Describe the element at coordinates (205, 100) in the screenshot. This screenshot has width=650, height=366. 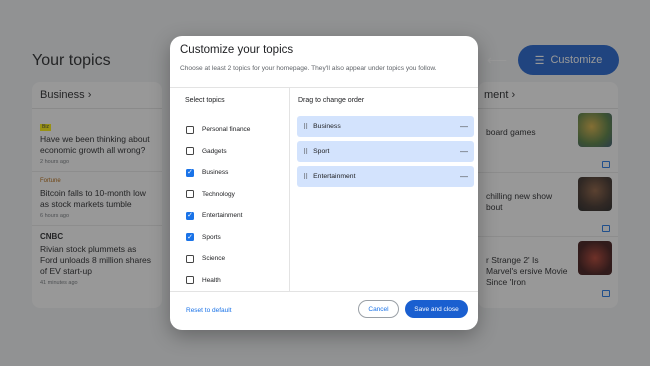
I see `select-topics-heading: Select topics` at that location.